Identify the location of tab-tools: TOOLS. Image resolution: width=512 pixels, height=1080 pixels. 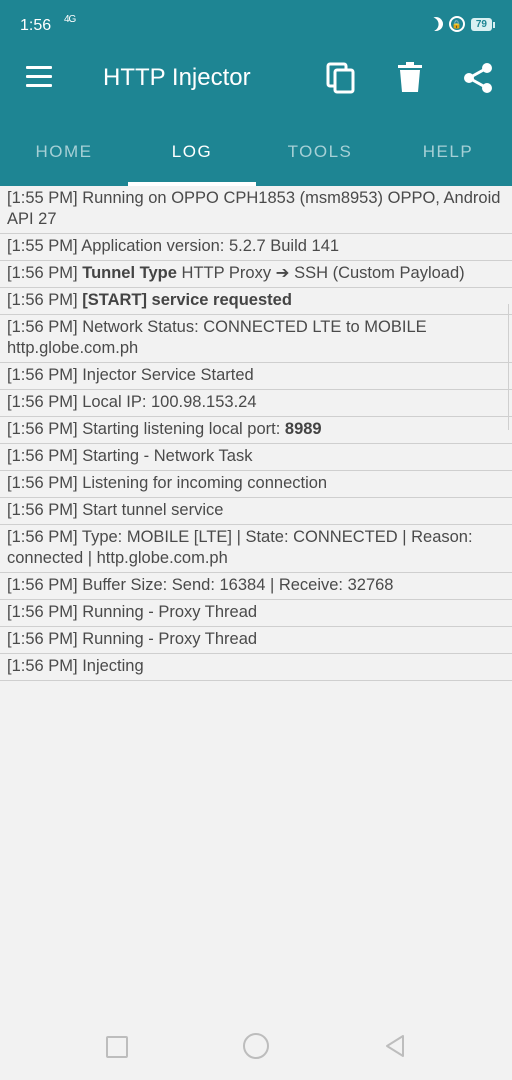
(320, 152).